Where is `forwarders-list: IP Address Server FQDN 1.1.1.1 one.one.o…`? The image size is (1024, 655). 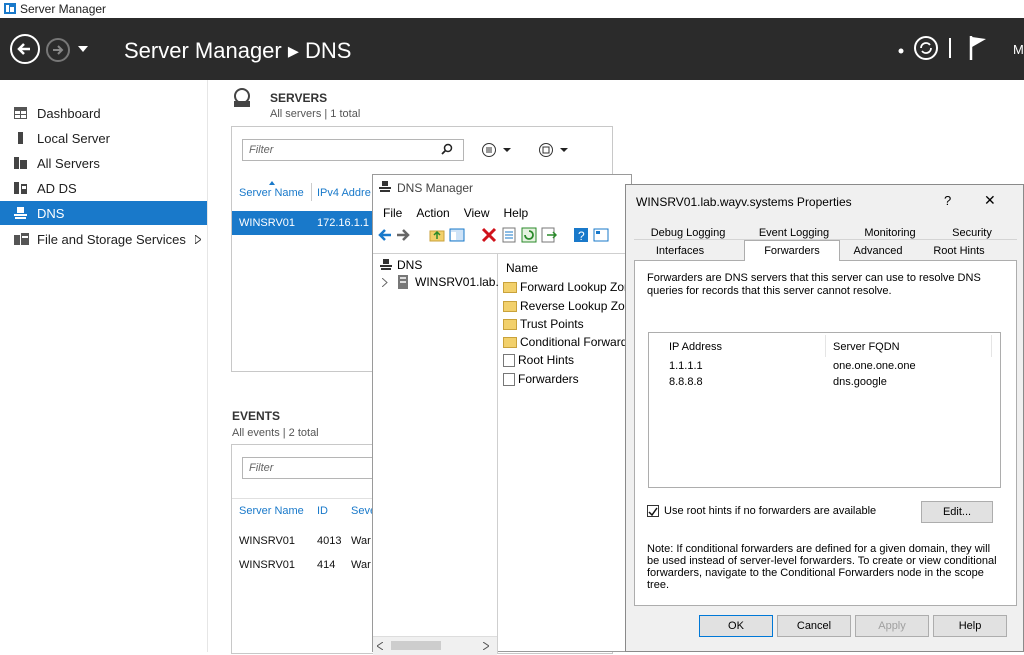
forwarders-list: IP Address Server FQDN 1.1.1.1 one.one.o… is located at coordinates (824, 410).